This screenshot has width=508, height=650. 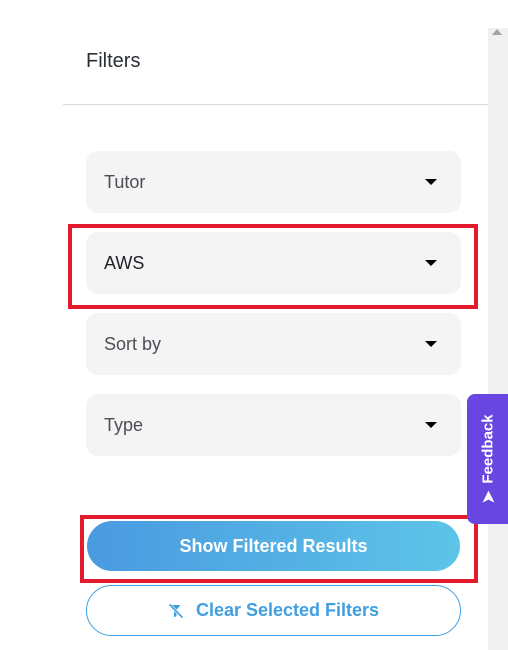 What do you see at coordinates (487, 449) in the screenshot?
I see `feedback-label: Feedback` at bounding box center [487, 449].